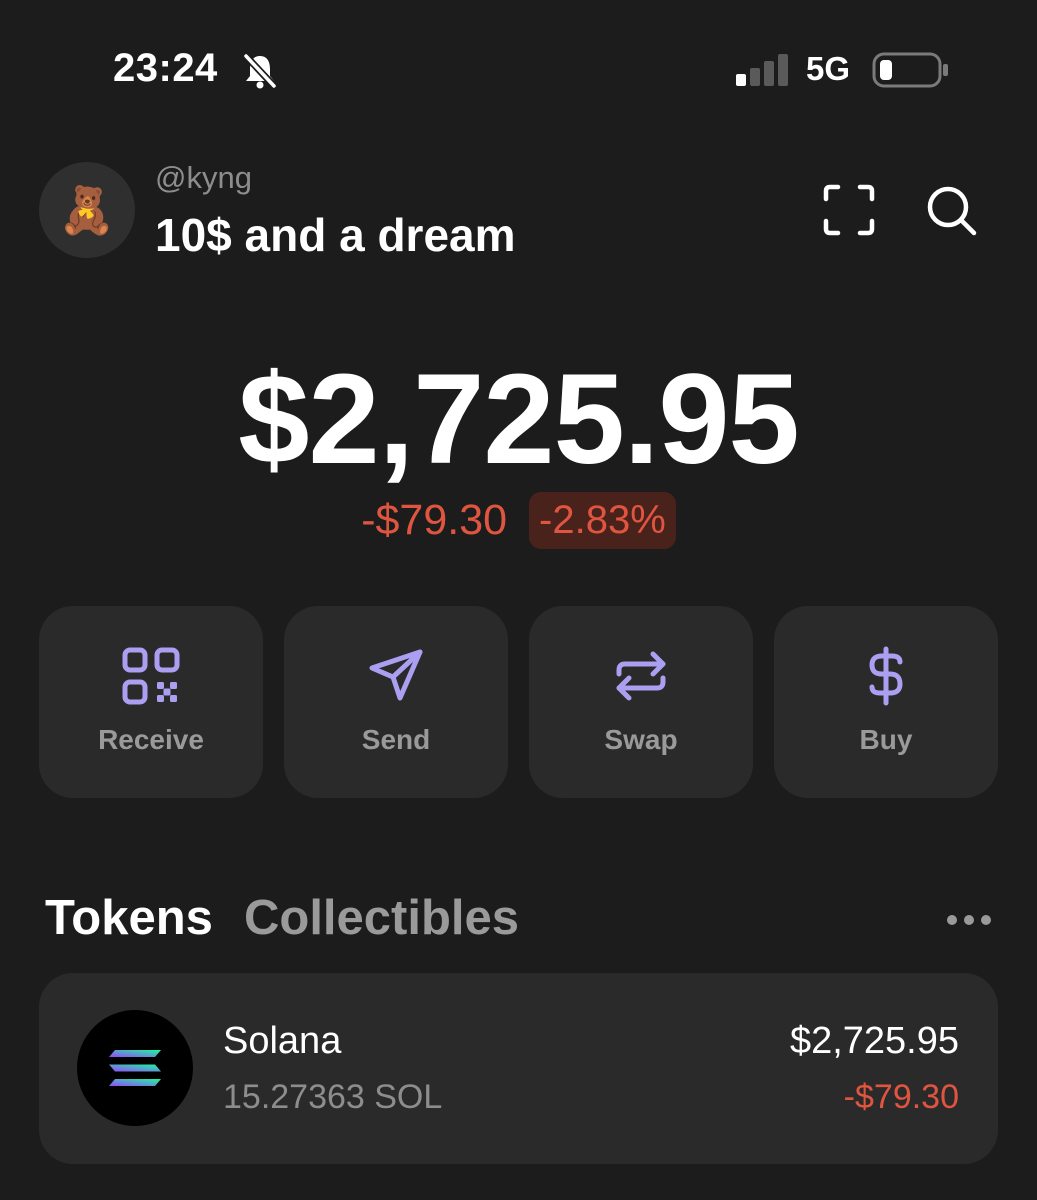  What do you see at coordinates (910, 70) in the screenshot?
I see `battery-icon` at bounding box center [910, 70].